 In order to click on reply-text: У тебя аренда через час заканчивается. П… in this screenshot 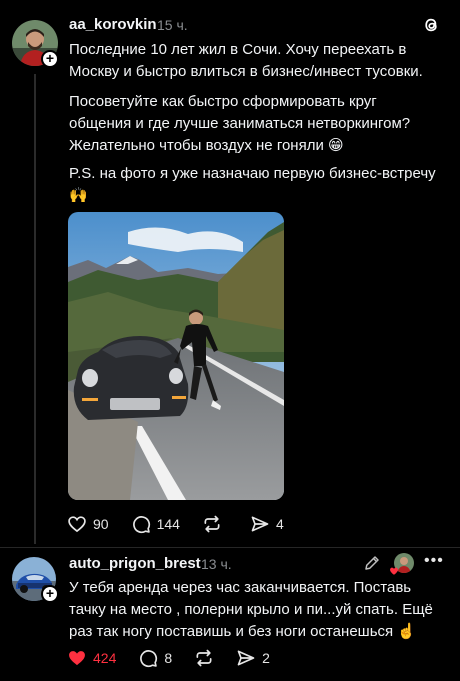, I will do `click(251, 609)`.